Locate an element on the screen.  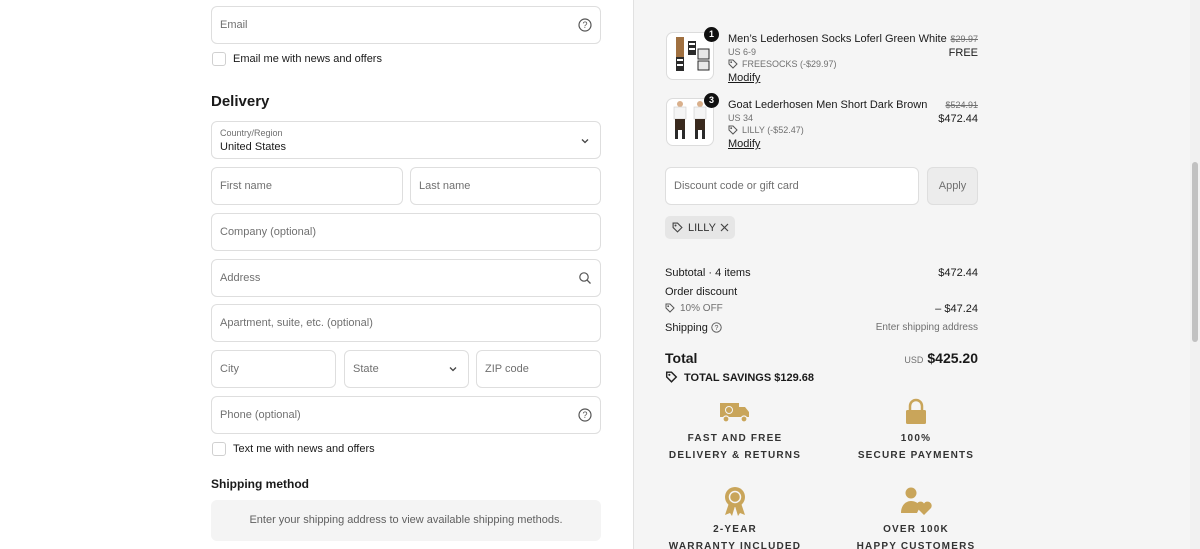
award-ribbon-icon is located at coordinates (735, 501).